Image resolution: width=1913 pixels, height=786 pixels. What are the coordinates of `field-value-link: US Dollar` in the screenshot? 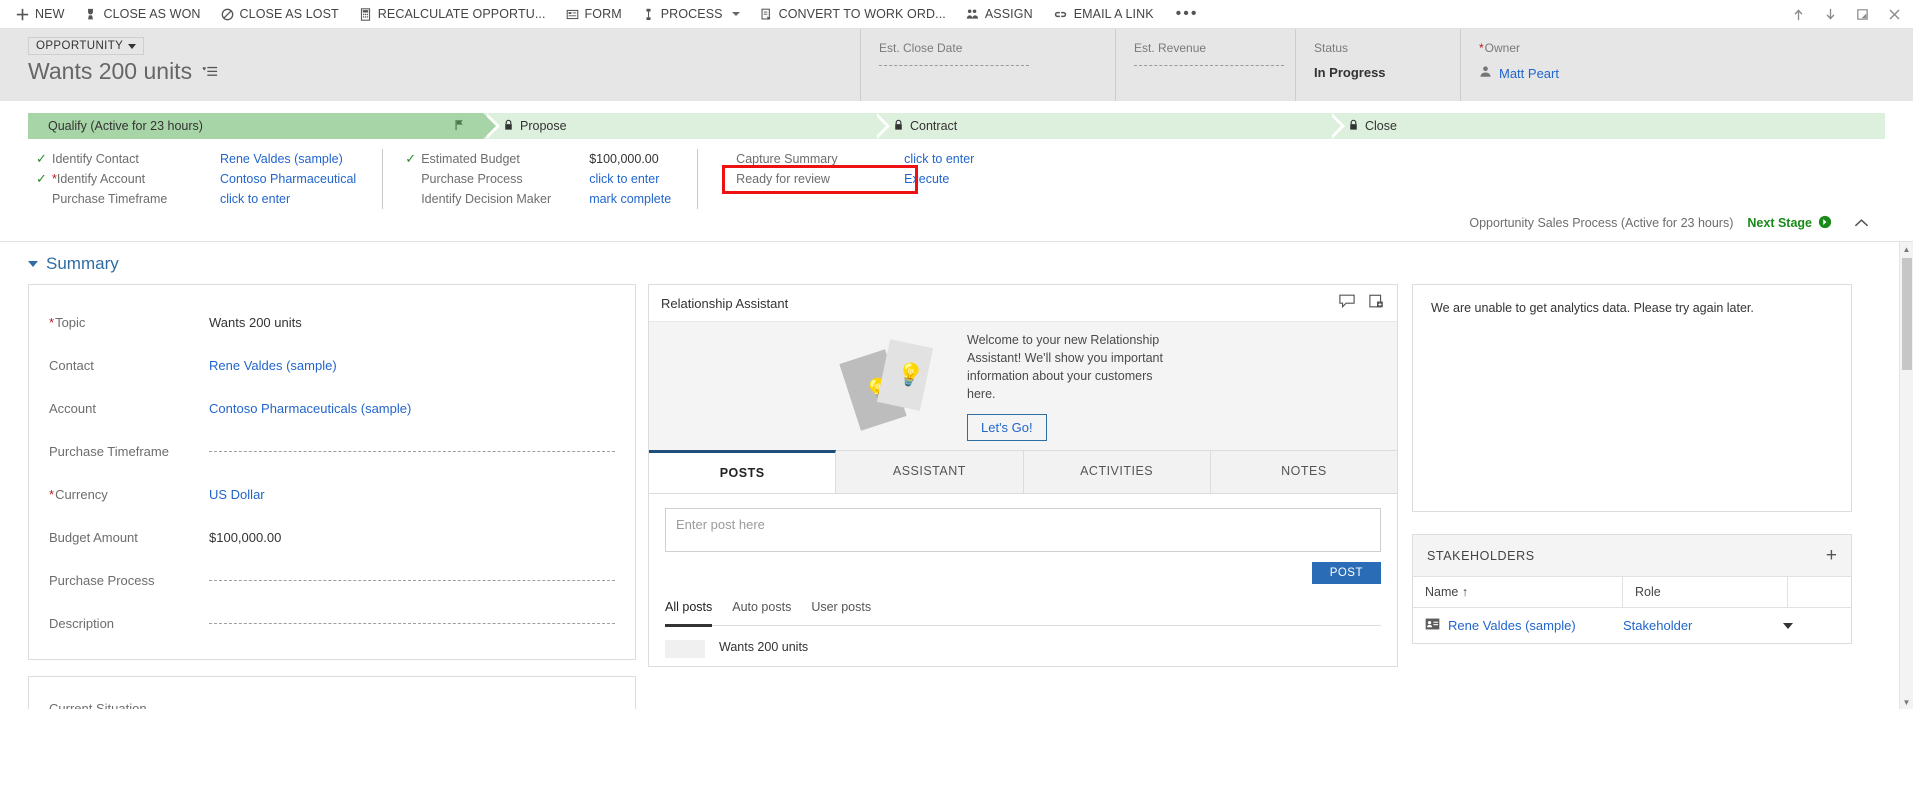 It's located at (412, 494).